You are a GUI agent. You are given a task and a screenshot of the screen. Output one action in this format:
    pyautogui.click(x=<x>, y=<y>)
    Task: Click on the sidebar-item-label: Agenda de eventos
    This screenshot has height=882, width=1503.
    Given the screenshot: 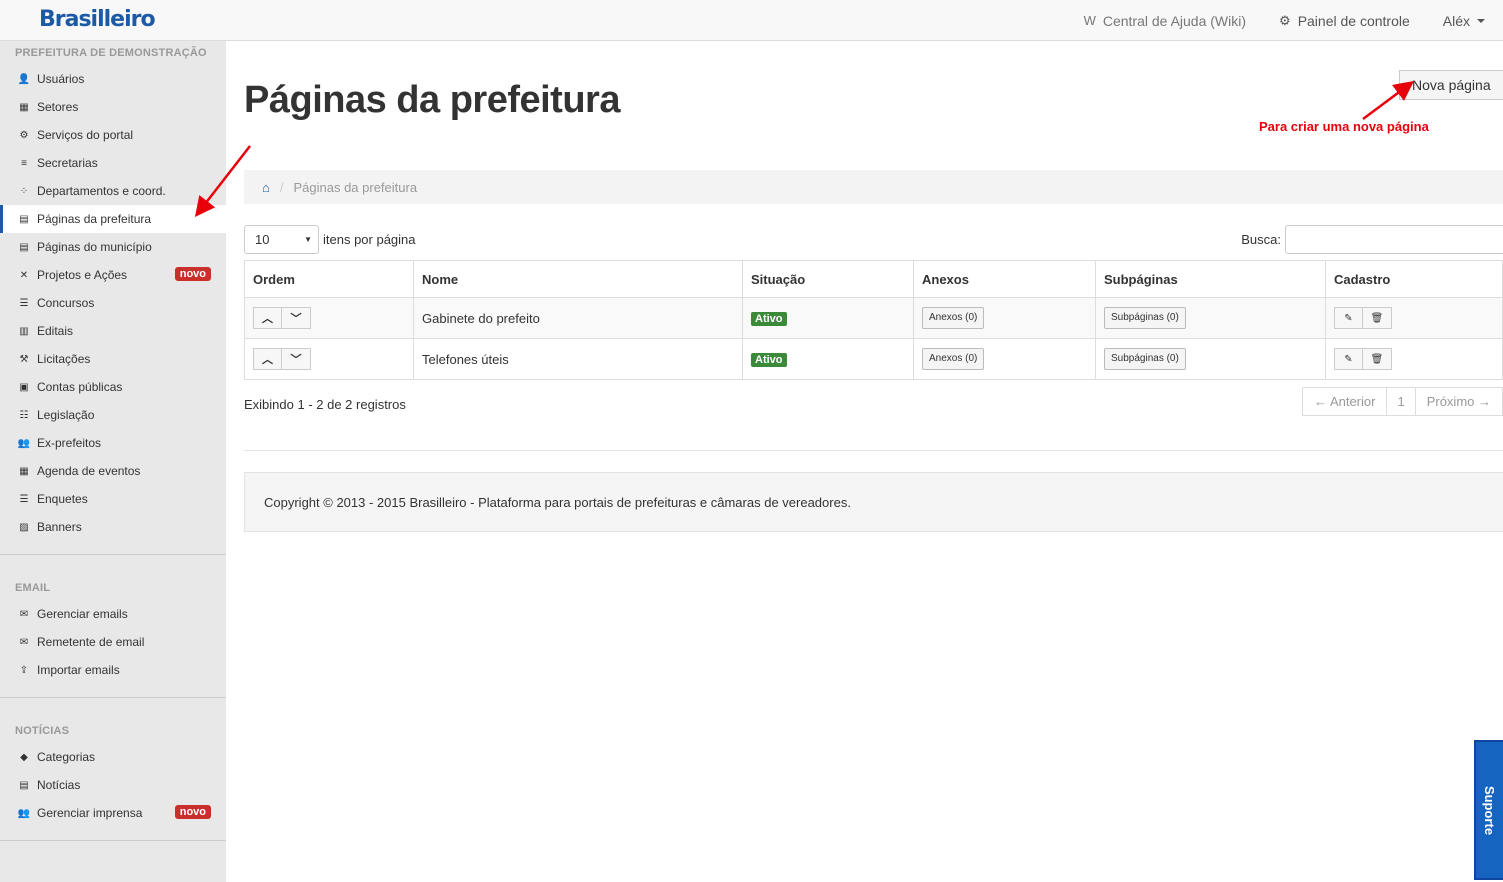 What is the action you would take?
    pyautogui.click(x=89, y=471)
    